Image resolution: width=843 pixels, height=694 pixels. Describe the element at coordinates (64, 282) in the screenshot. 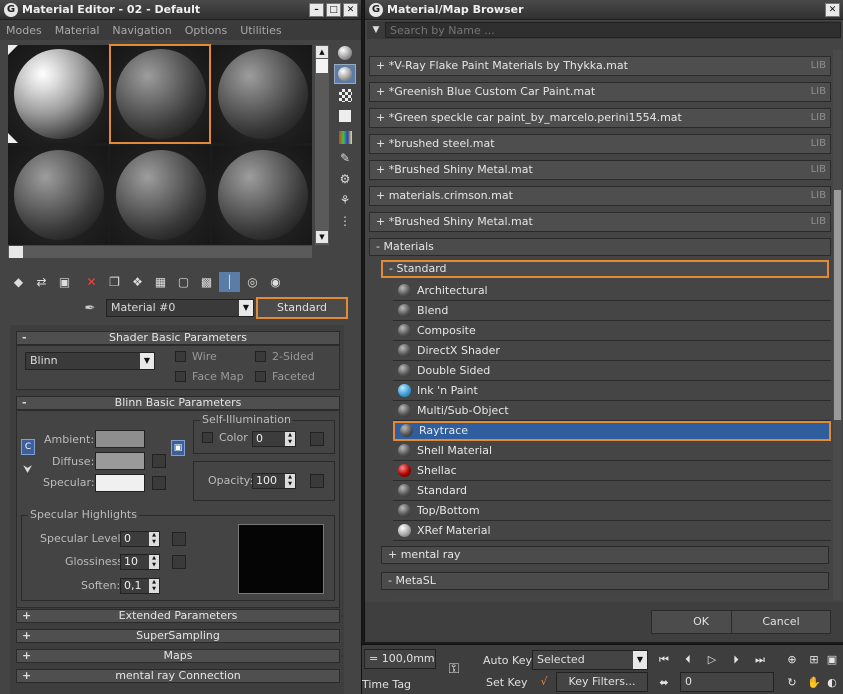

I see `assign-to-selection-icon: ▣` at that location.